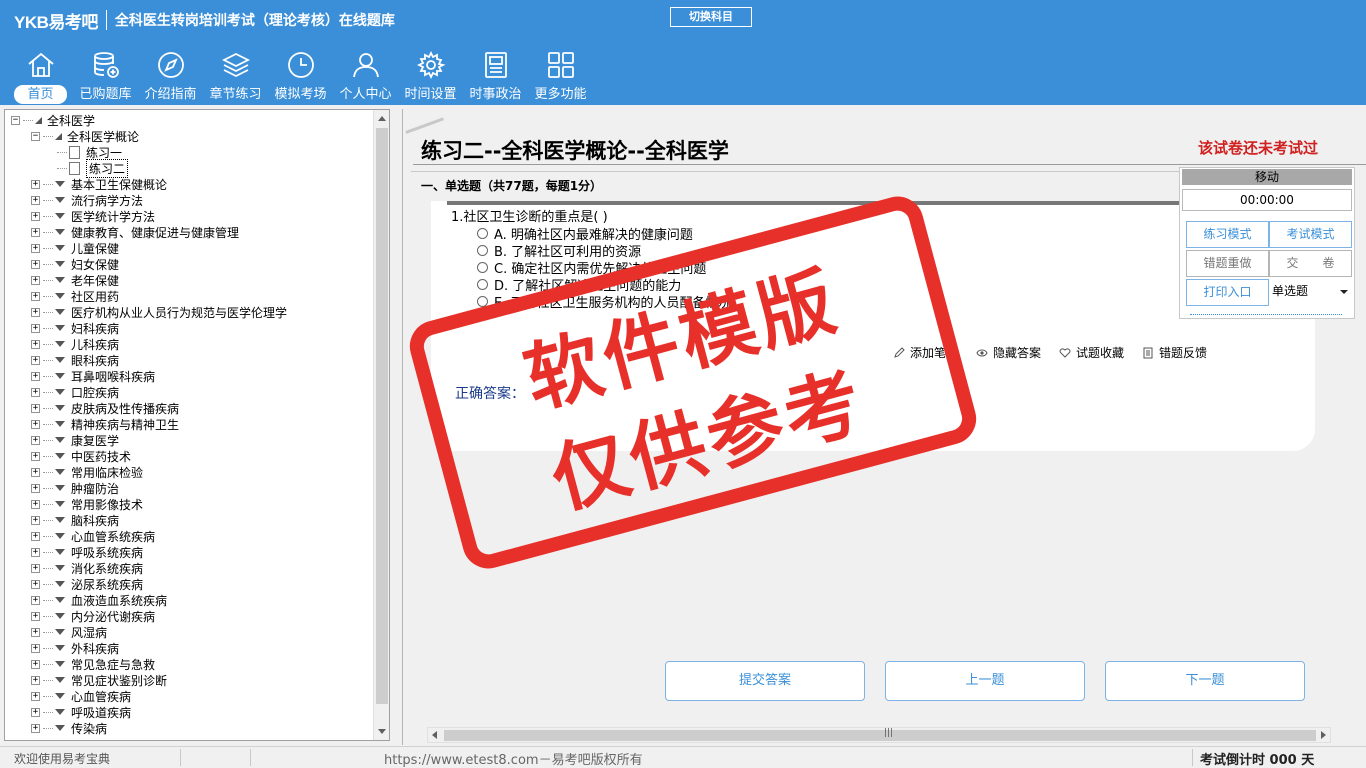  I want to click on tree-scrollbar, so click(381, 425).